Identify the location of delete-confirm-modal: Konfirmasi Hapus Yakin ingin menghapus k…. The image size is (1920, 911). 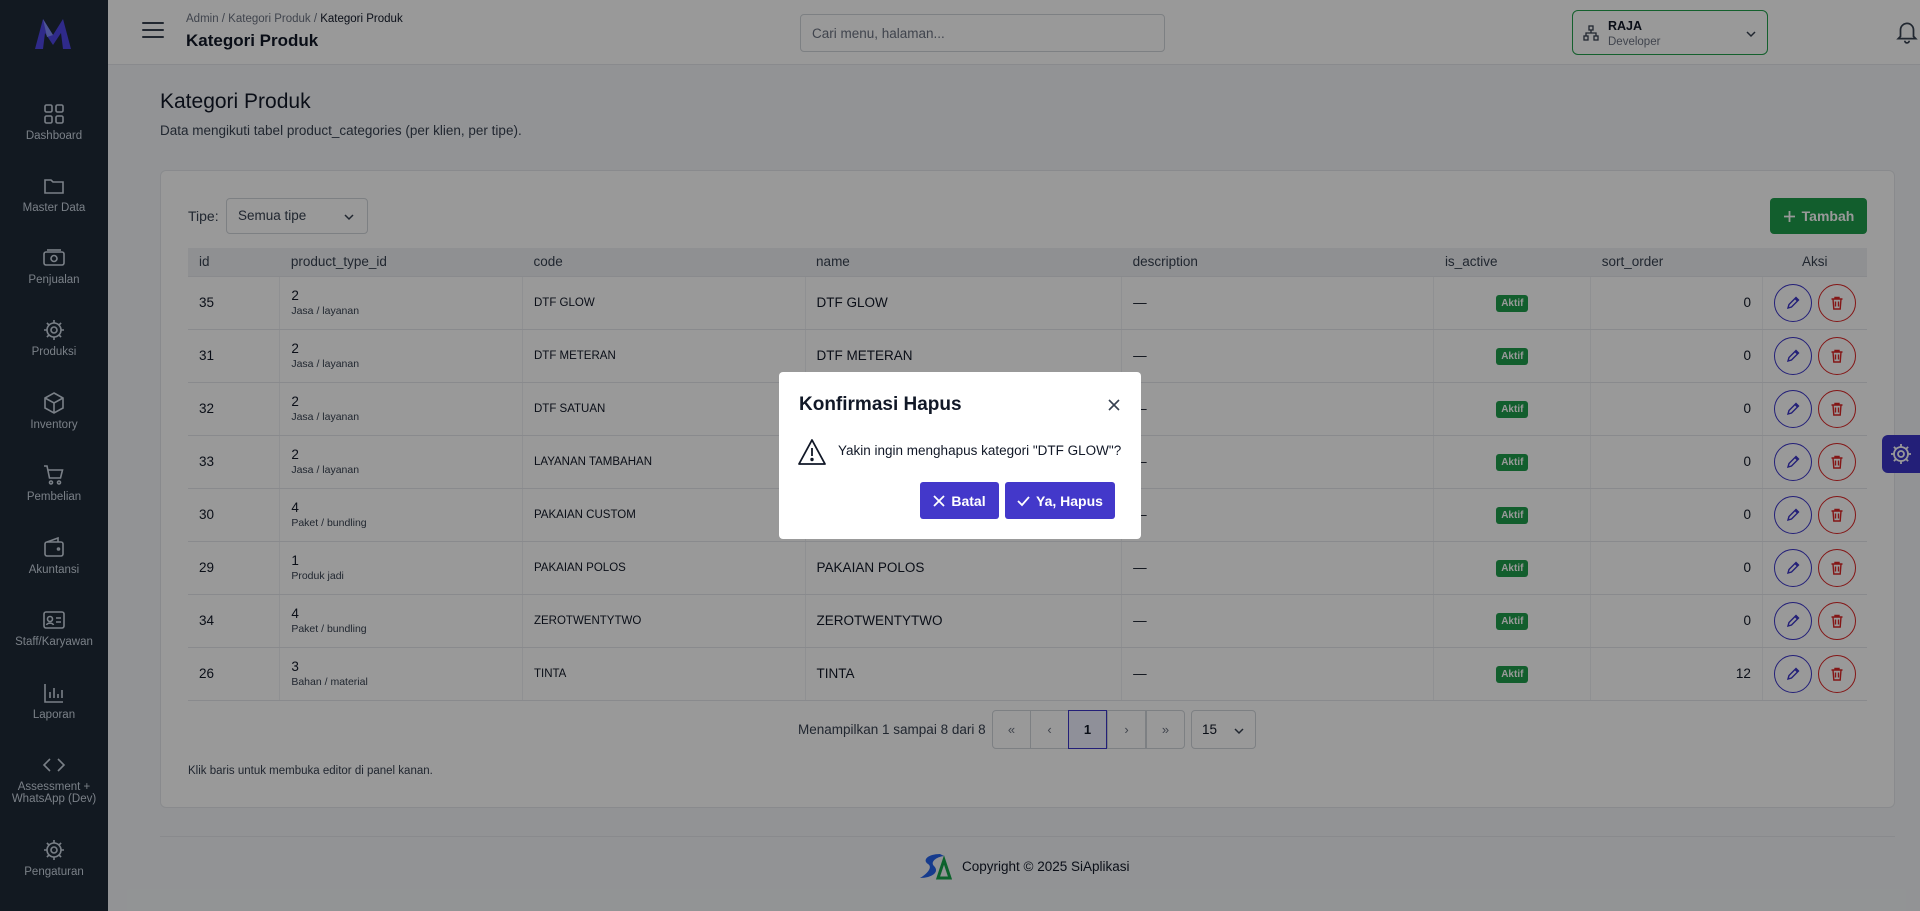
(960, 455).